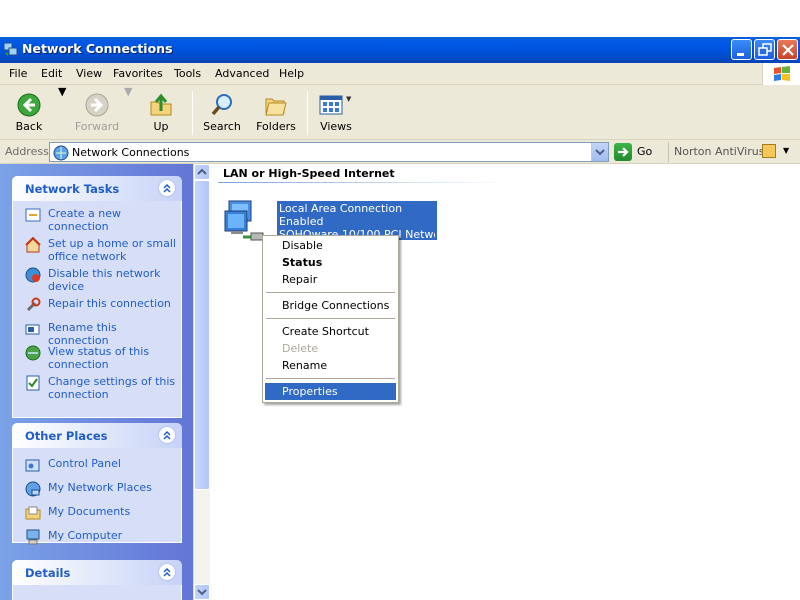 The width and height of the screenshot is (800, 600). I want to click on new-connection-icon, so click(33, 215).